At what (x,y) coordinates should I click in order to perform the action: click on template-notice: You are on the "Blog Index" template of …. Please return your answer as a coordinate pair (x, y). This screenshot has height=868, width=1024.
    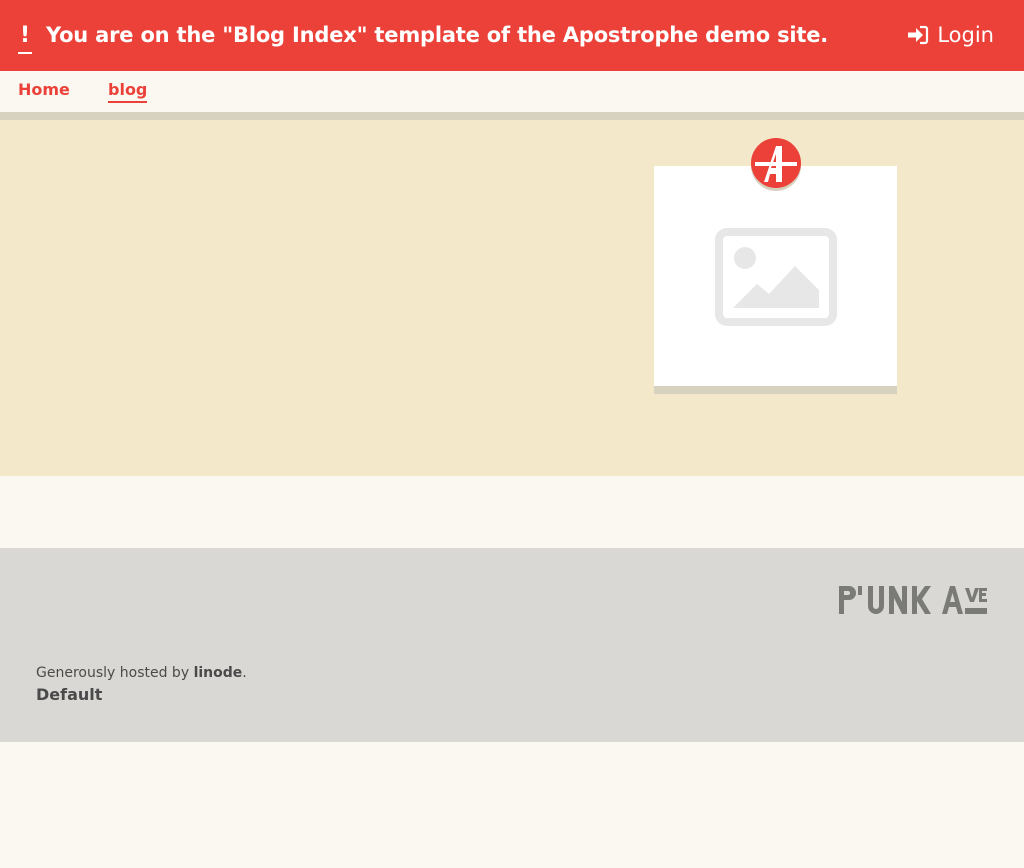
    Looking at the image, I should click on (437, 35).